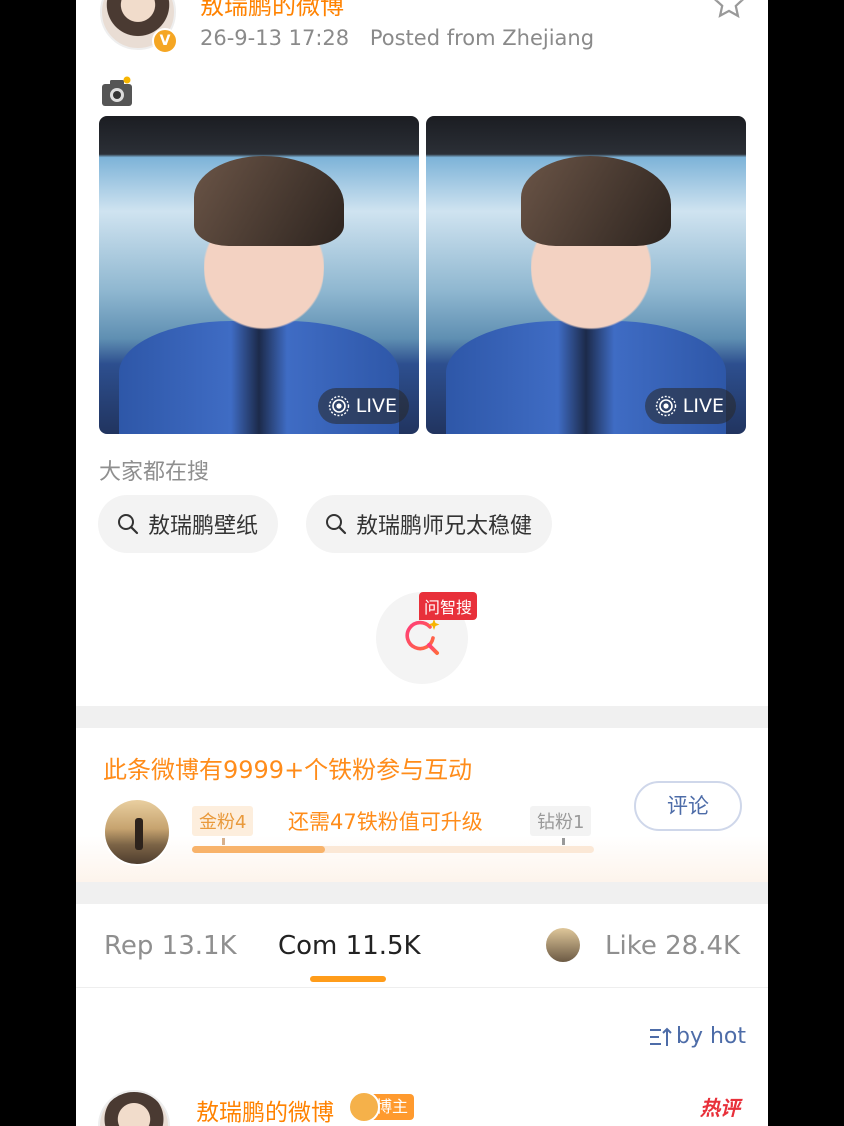 This screenshot has height=1126, width=844. What do you see at coordinates (259, 275) in the screenshot?
I see `post-photo-1: LIVE` at bounding box center [259, 275].